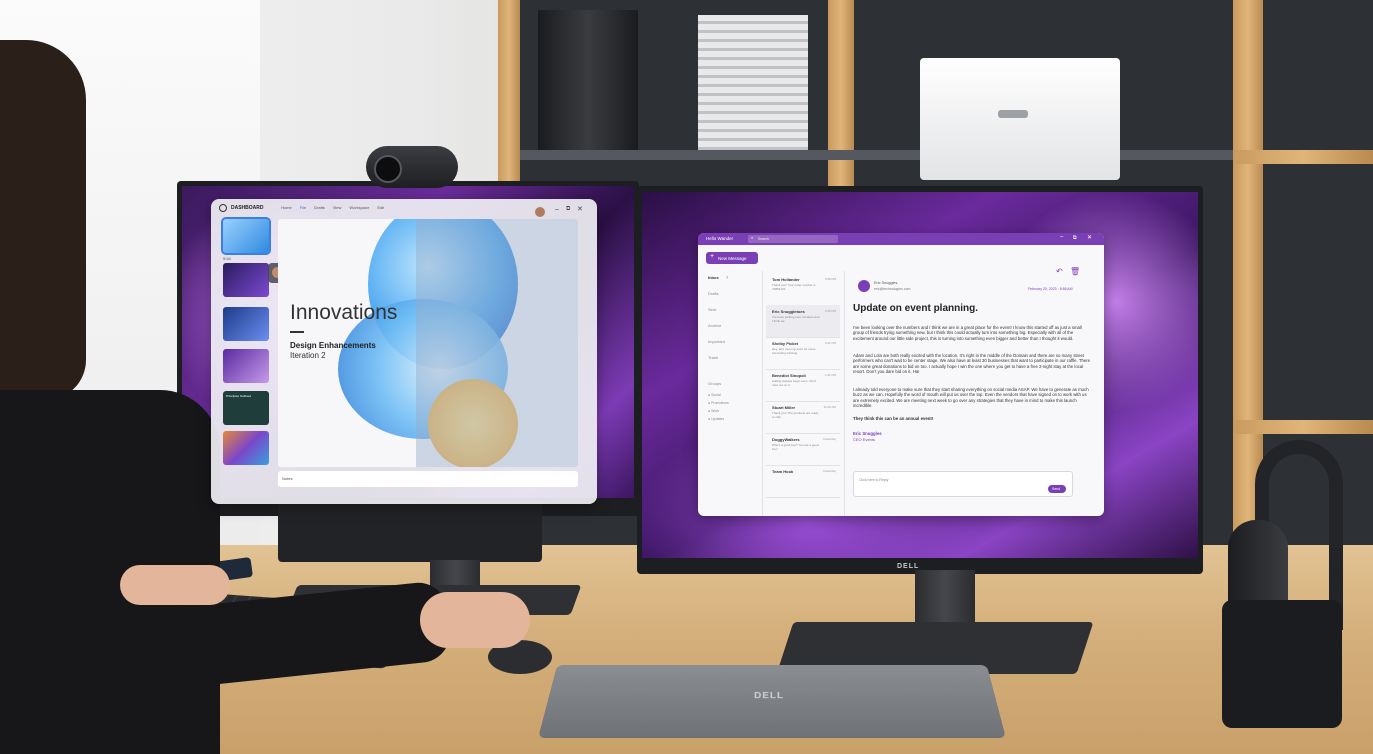  What do you see at coordinates (1013, 114) in the screenshot?
I see `box-handle` at bounding box center [1013, 114].